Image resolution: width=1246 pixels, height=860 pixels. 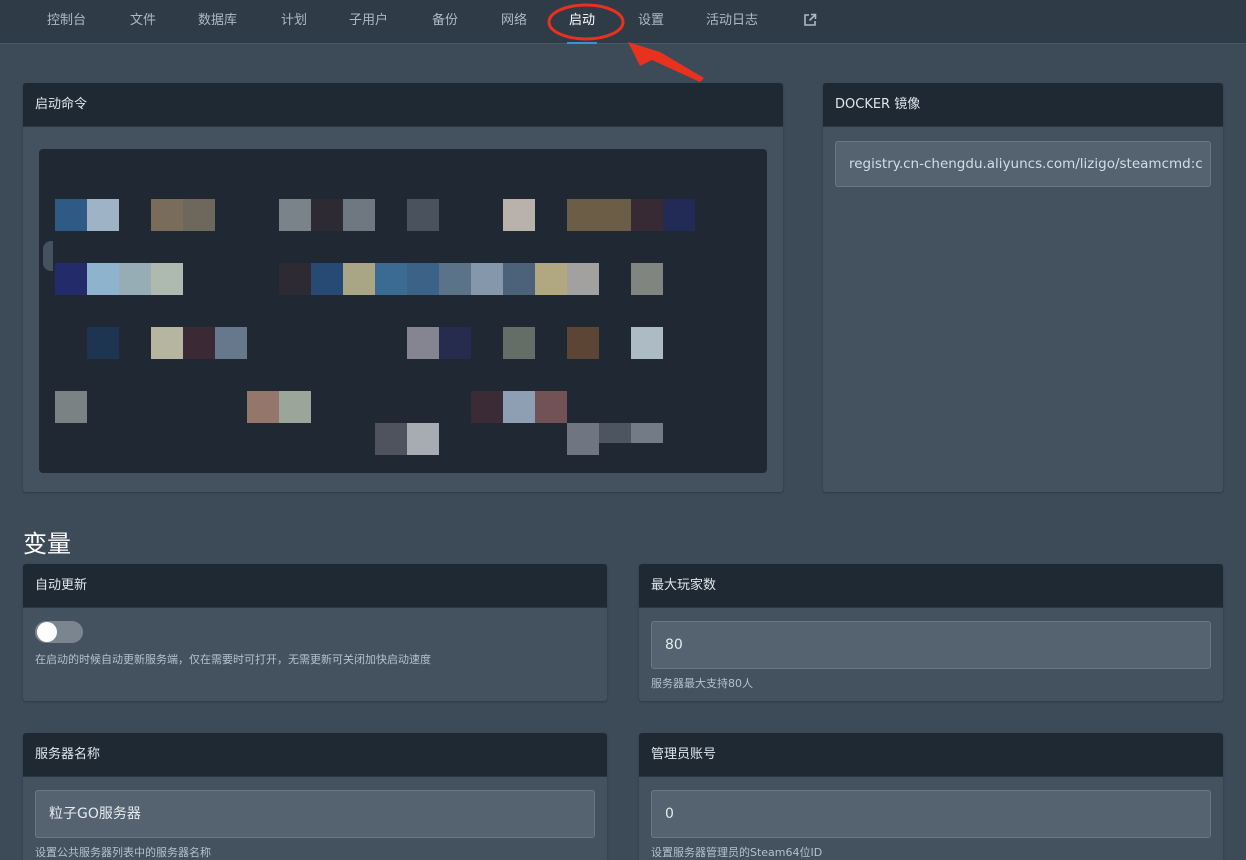 I want to click on max-players-input: 80, so click(x=931, y=645).